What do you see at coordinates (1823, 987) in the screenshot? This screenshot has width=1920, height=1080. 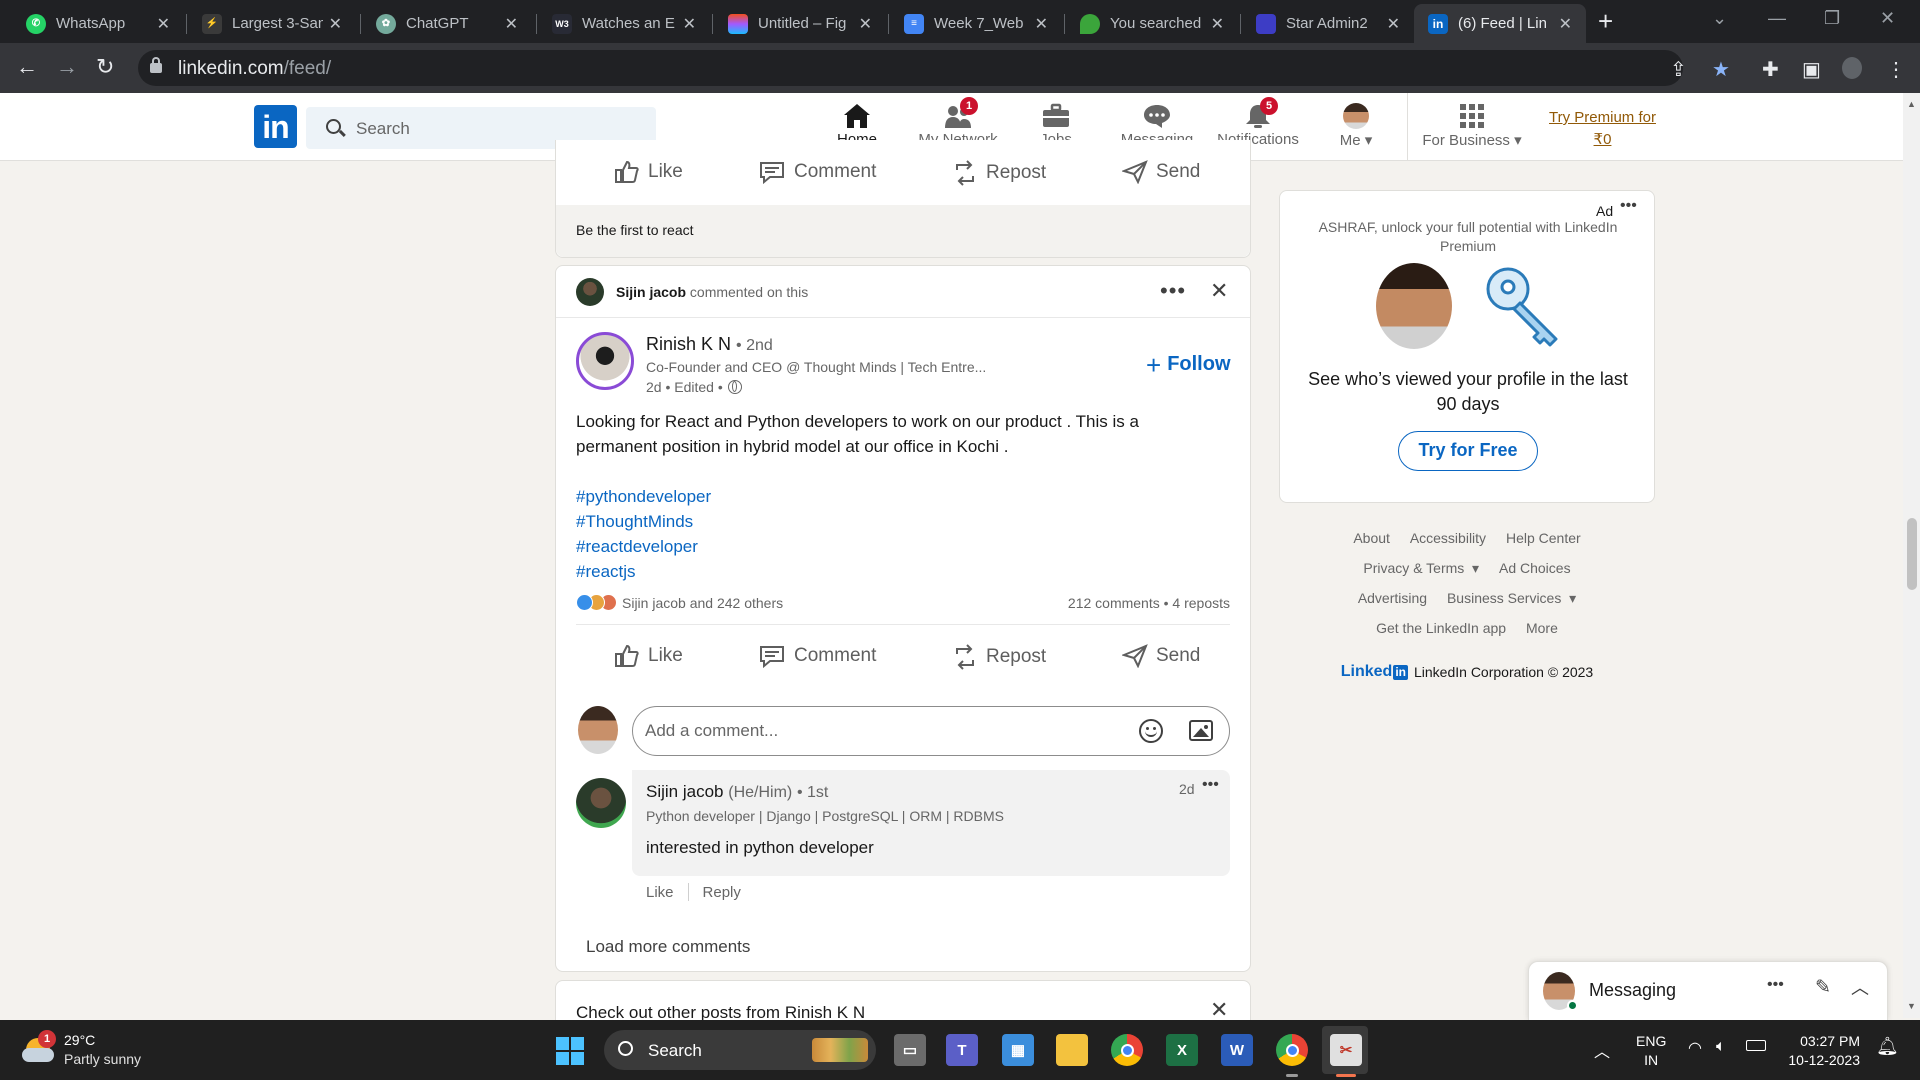 I see `compose-message-icon: ✎` at bounding box center [1823, 987].